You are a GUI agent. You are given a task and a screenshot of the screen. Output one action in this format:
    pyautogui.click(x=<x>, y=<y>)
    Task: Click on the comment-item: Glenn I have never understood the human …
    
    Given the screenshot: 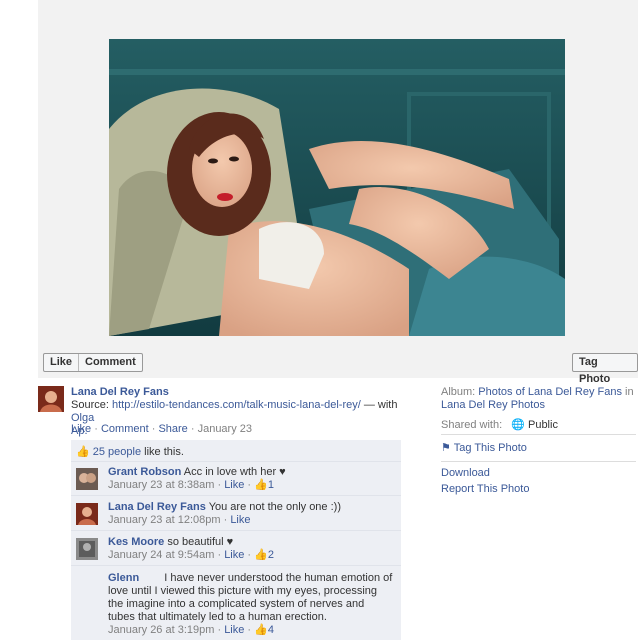 What is the action you would take?
    pyautogui.click(x=250, y=604)
    